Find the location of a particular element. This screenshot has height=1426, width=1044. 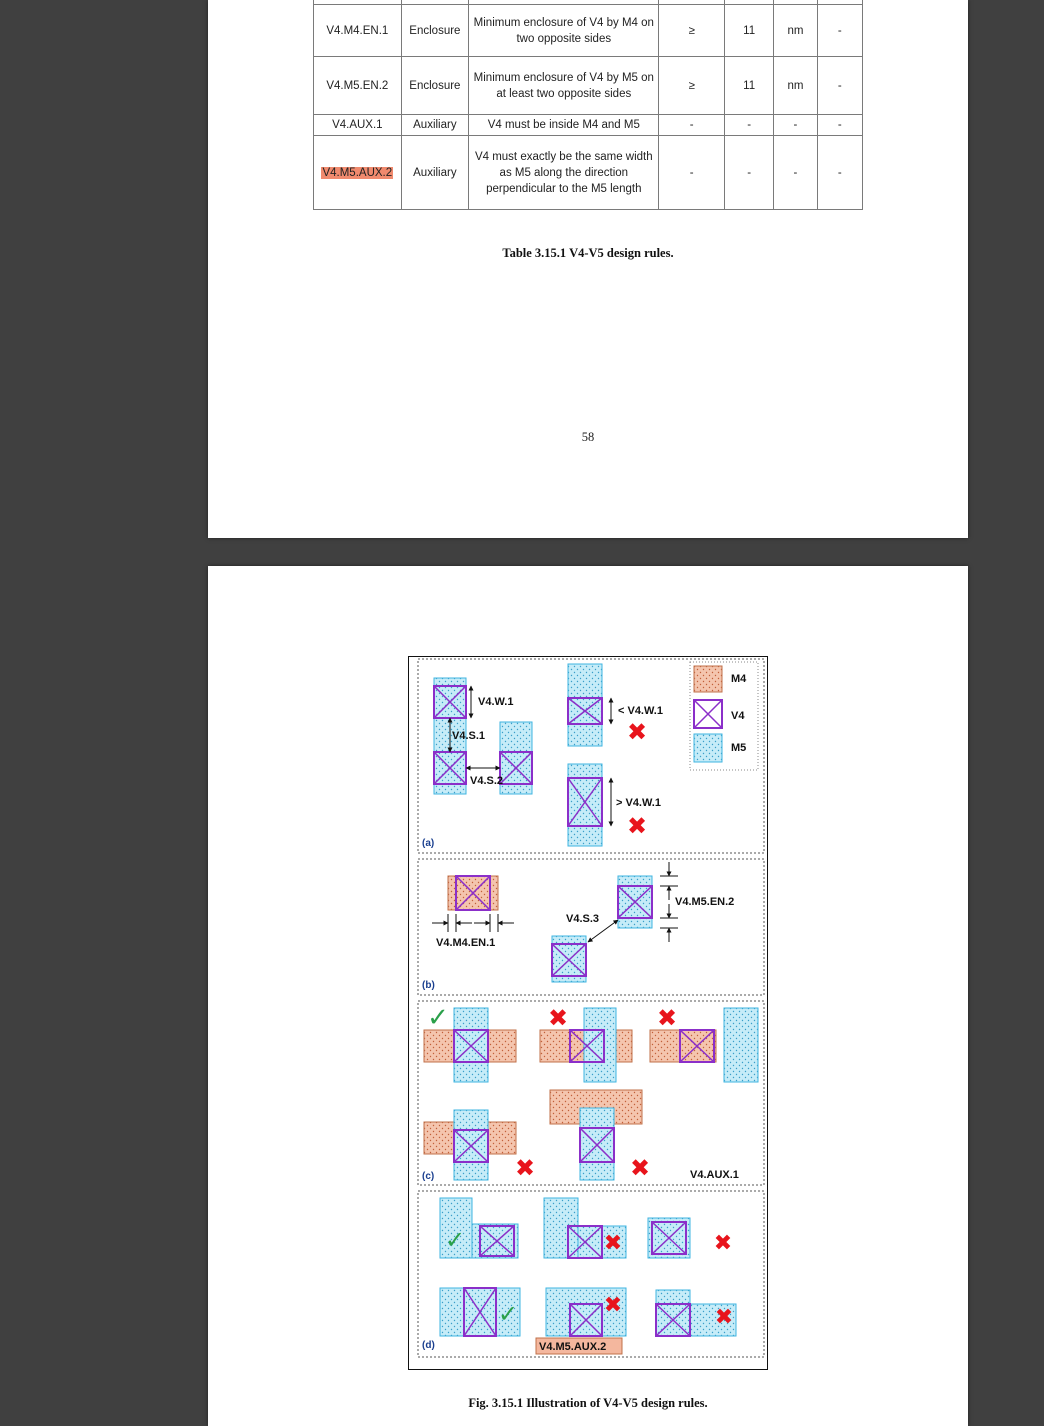

label-v4-w1: V4.W.1 is located at coordinates (495, 702).